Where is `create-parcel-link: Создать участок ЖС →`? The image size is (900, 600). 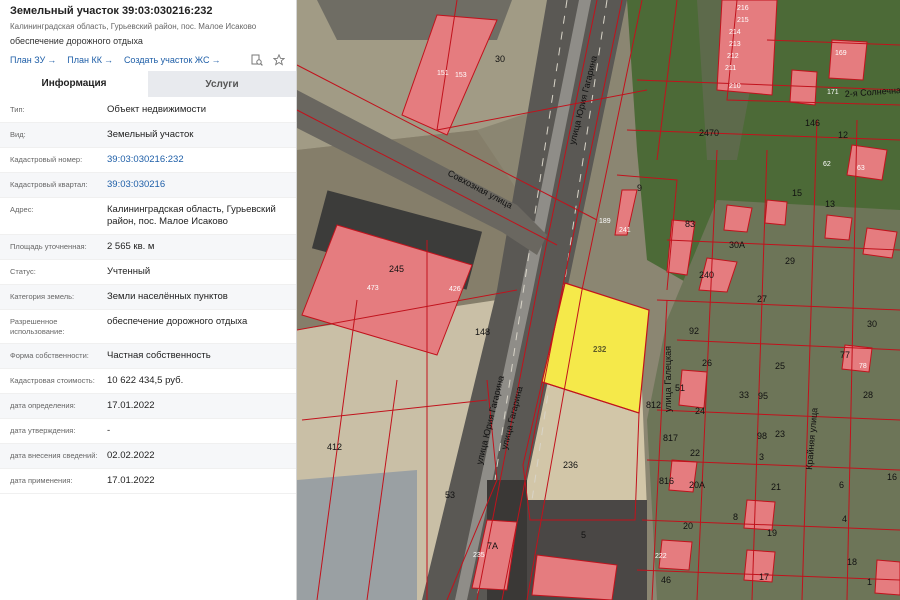 create-parcel-link: Создать участок ЖС → is located at coordinates (172, 60).